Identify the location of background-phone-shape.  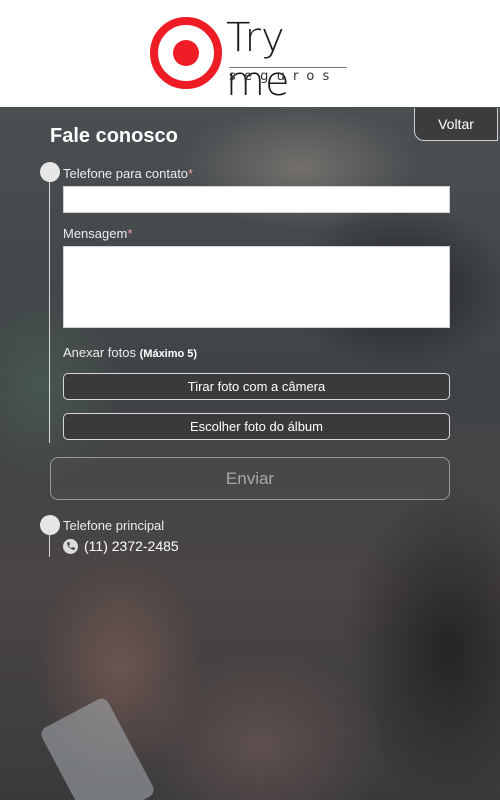
(97, 747).